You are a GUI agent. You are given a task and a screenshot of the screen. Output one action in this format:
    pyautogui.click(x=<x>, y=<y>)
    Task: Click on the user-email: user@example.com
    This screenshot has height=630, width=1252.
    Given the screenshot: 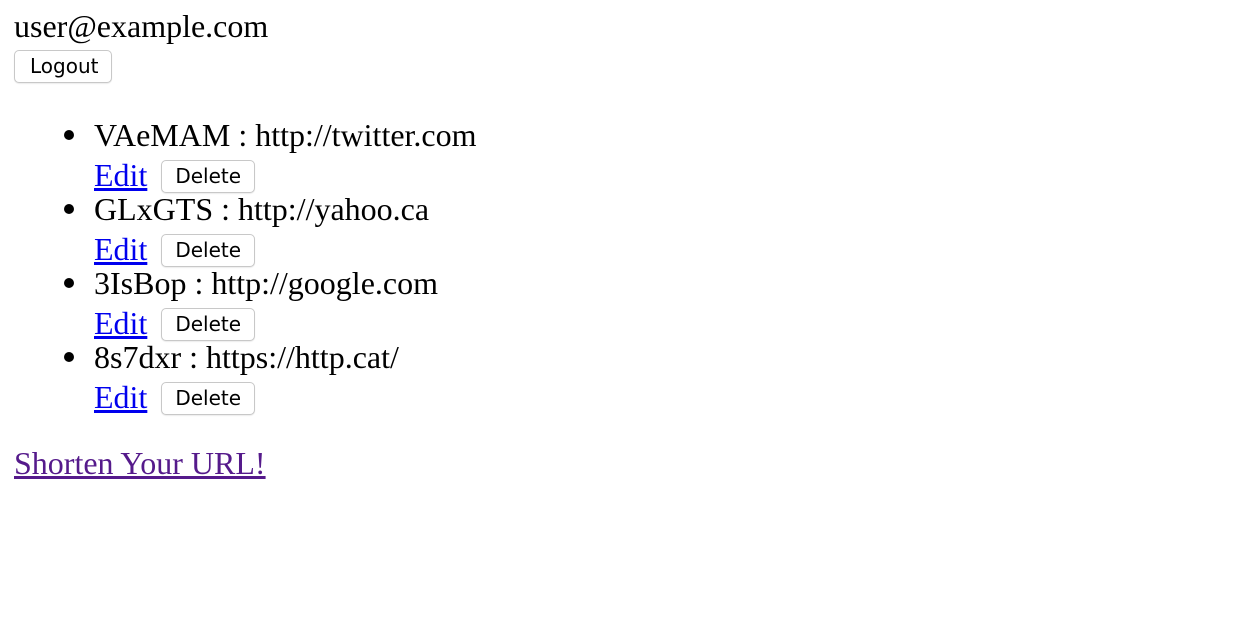 What is the action you would take?
    pyautogui.click(x=141, y=26)
    